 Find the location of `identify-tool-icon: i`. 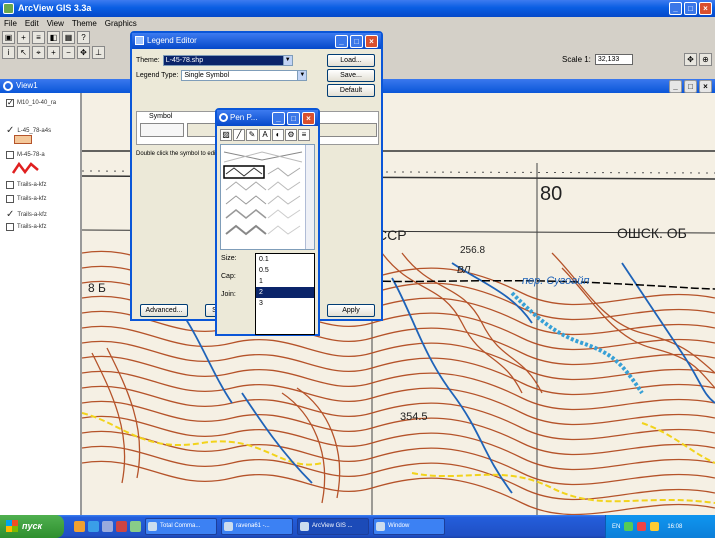

identify-tool-icon: i is located at coordinates (8, 52).